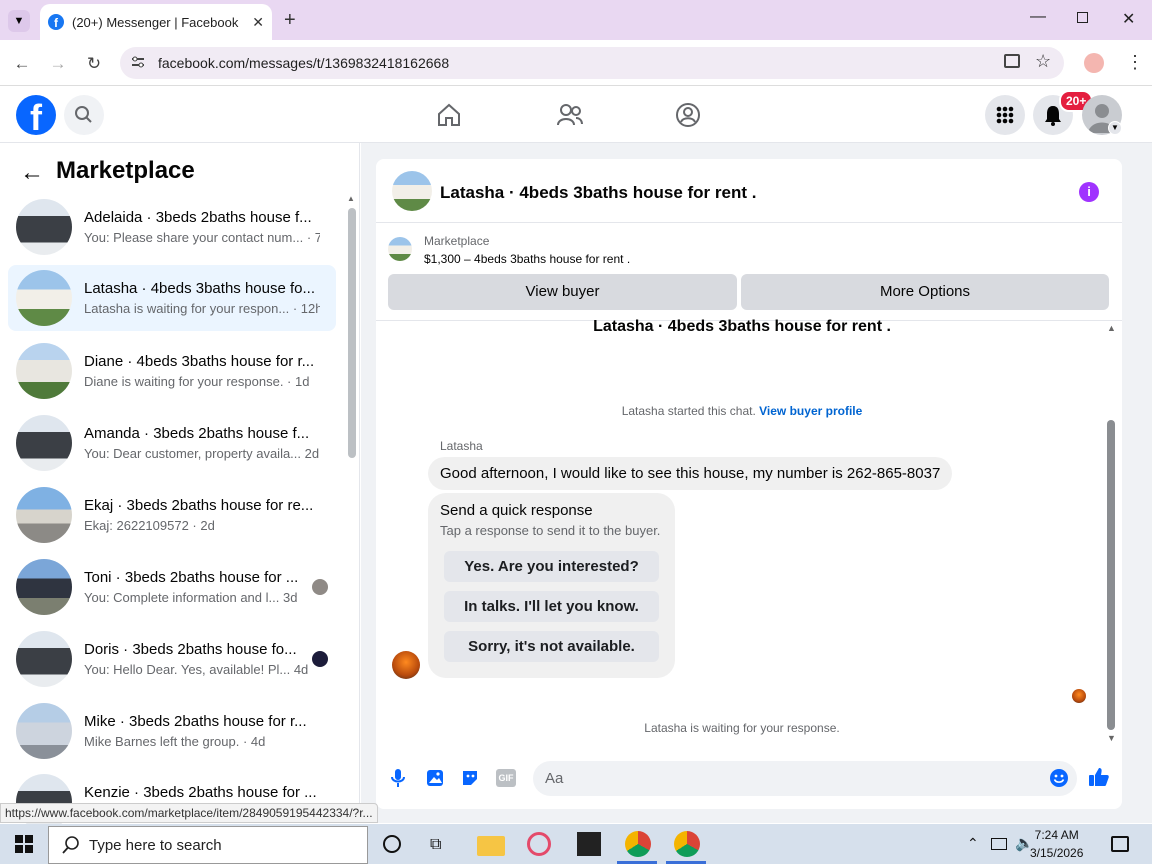 This screenshot has width=1152, height=864. What do you see at coordinates (125, 170) in the screenshot?
I see `panel-title: Marketplace` at bounding box center [125, 170].